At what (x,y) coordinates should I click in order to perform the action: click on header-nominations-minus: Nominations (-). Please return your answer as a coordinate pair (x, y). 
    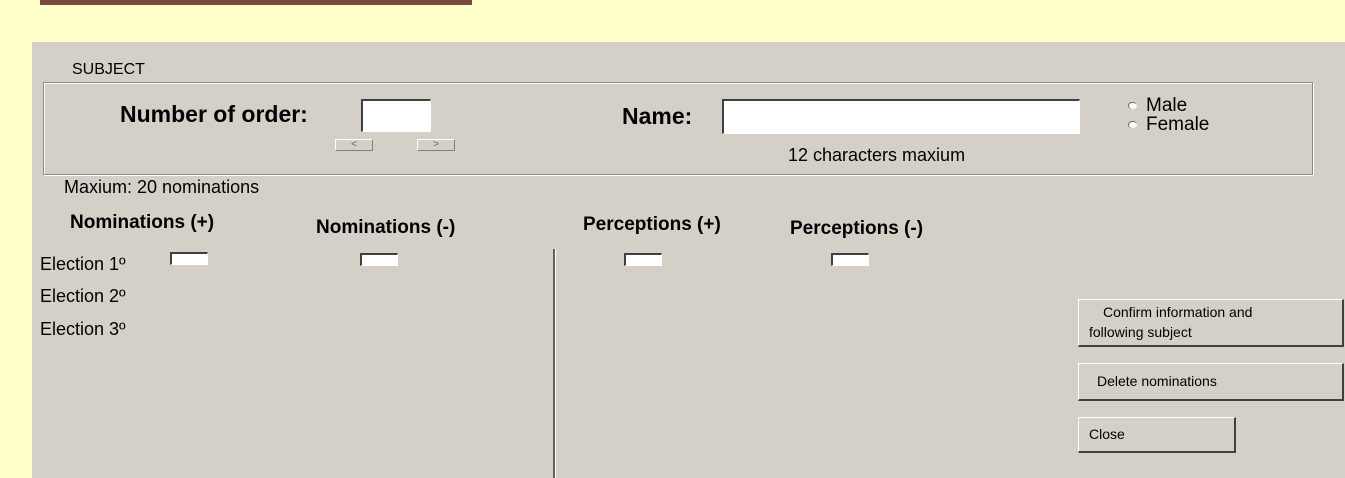
    Looking at the image, I should click on (386, 227).